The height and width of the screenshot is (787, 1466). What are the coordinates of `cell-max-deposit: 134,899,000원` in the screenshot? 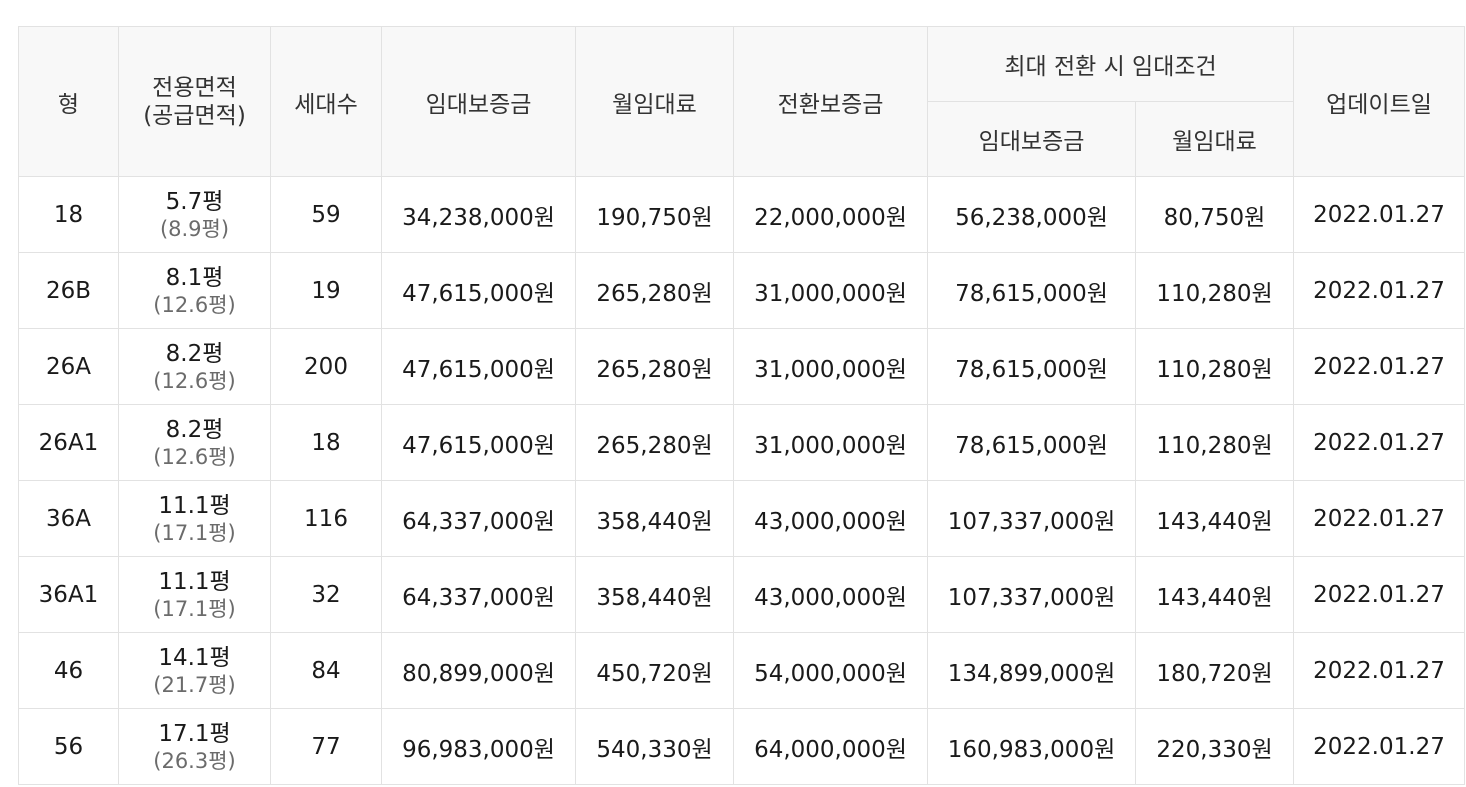 It's located at (1031, 670).